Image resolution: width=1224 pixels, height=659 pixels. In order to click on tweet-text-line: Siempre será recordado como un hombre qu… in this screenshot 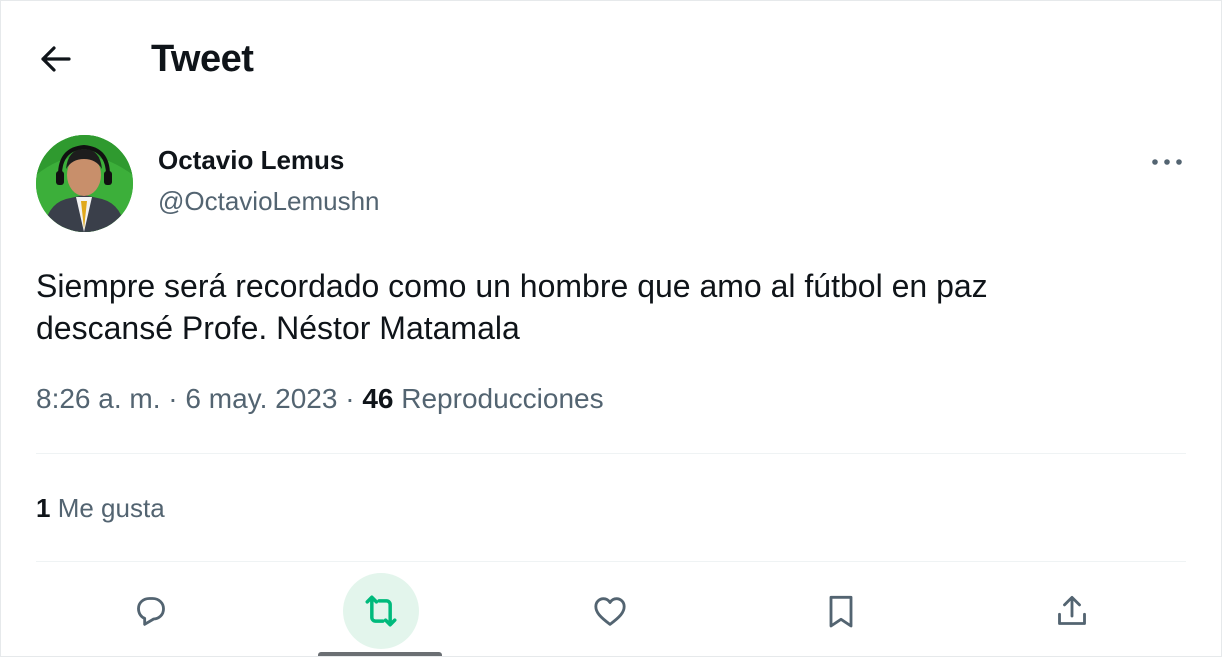, I will do `click(512, 286)`.